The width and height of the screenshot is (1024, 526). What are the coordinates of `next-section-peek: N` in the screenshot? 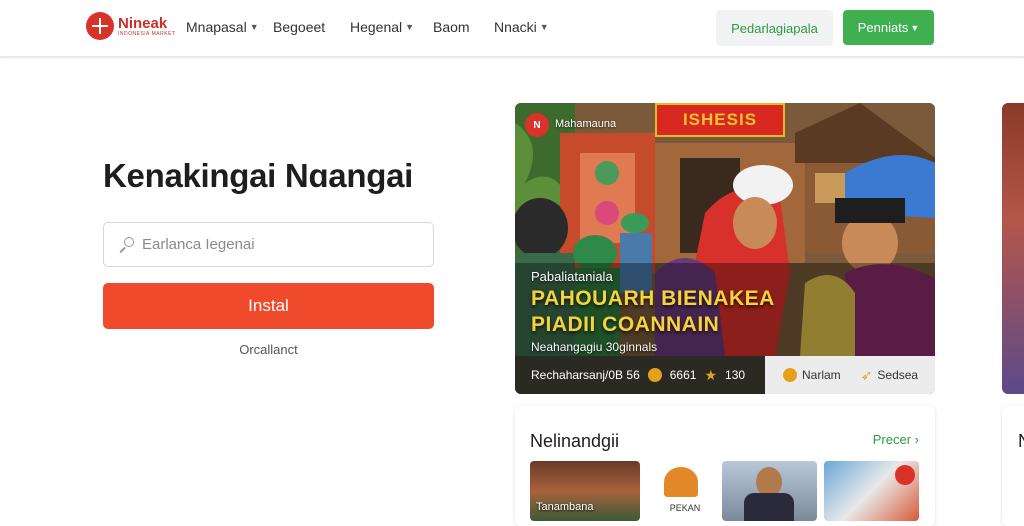 It's located at (1013, 466).